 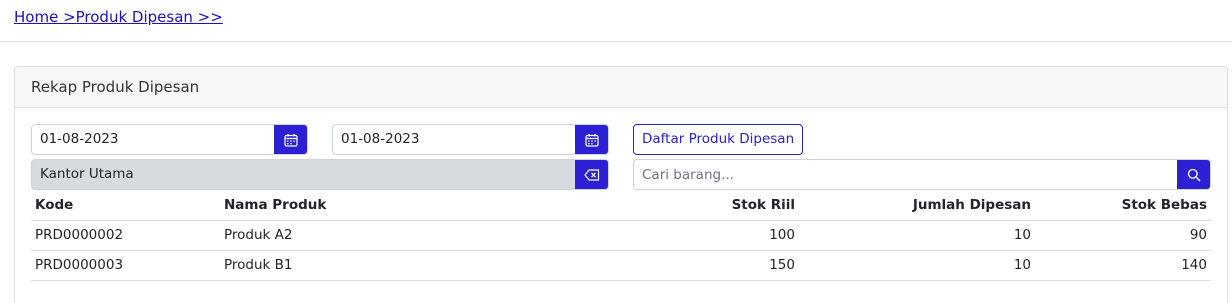 I want to click on search-field, so click(x=922, y=174).